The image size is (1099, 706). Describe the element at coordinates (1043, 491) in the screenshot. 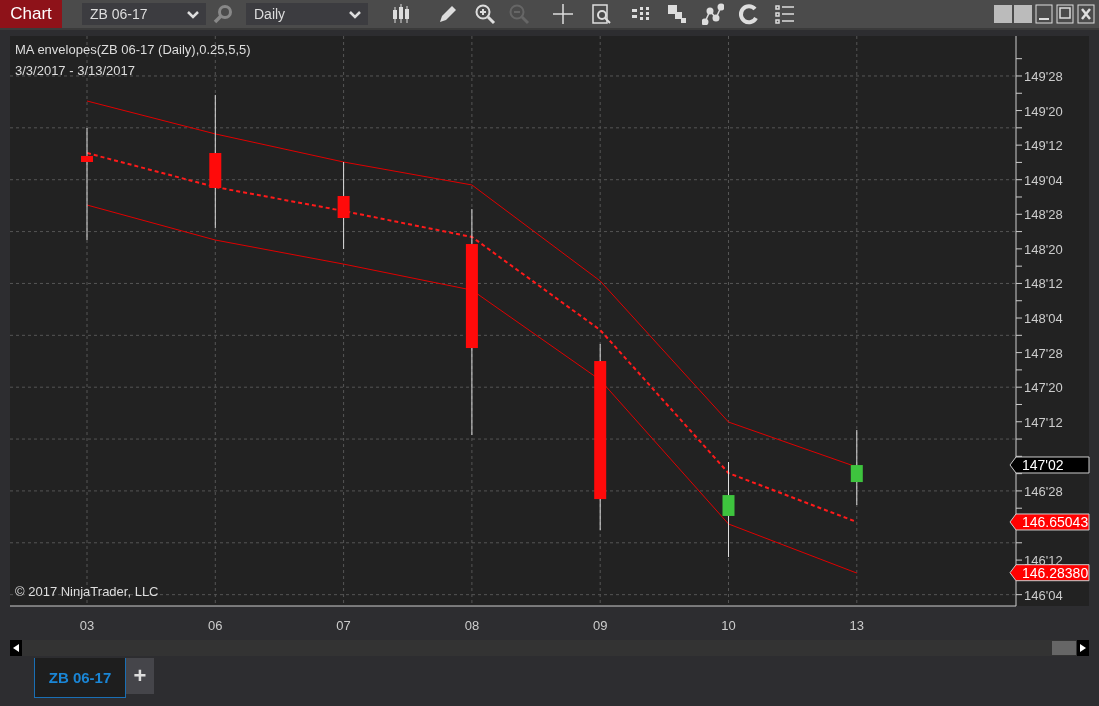

I see `price-label: 146'28` at that location.